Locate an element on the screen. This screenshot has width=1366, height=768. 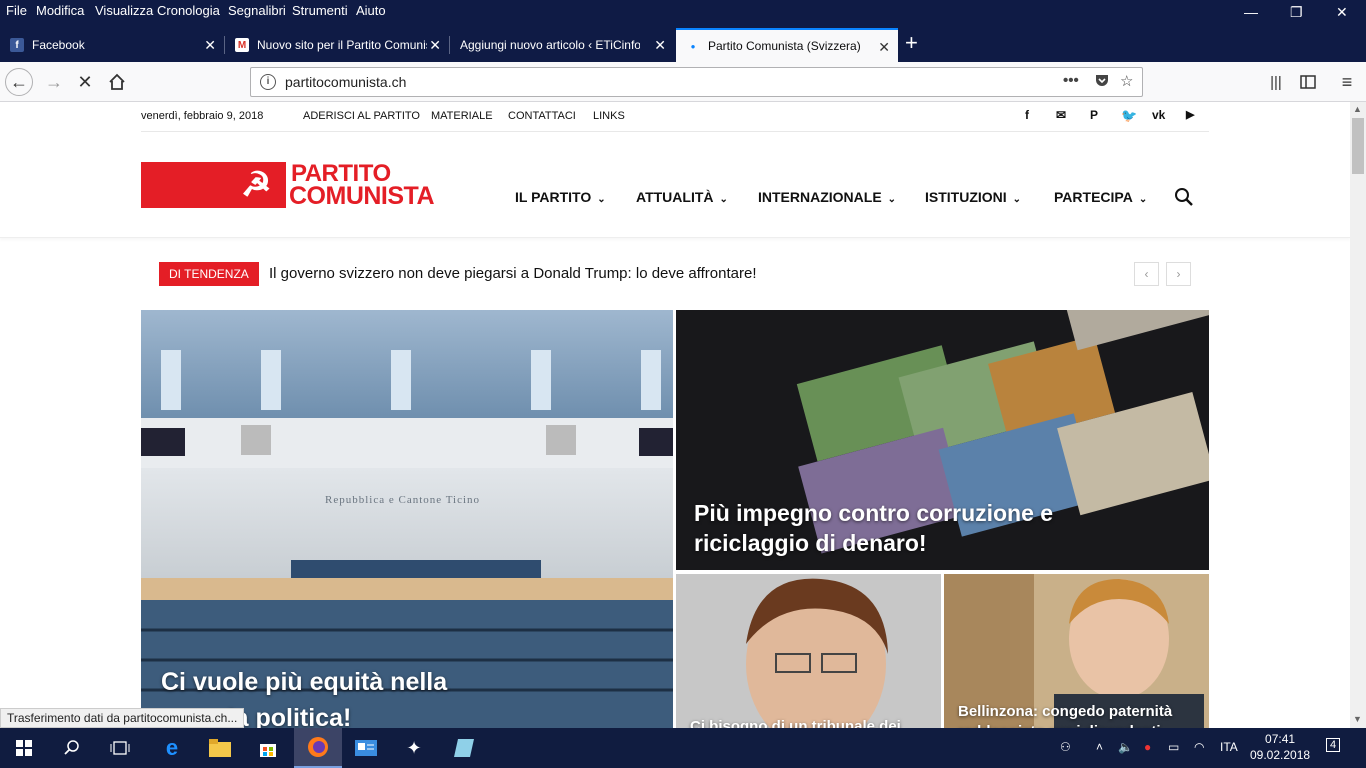
nav-attualita: ATTUALITÀ ⌄ is located at coordinates (682, 197).